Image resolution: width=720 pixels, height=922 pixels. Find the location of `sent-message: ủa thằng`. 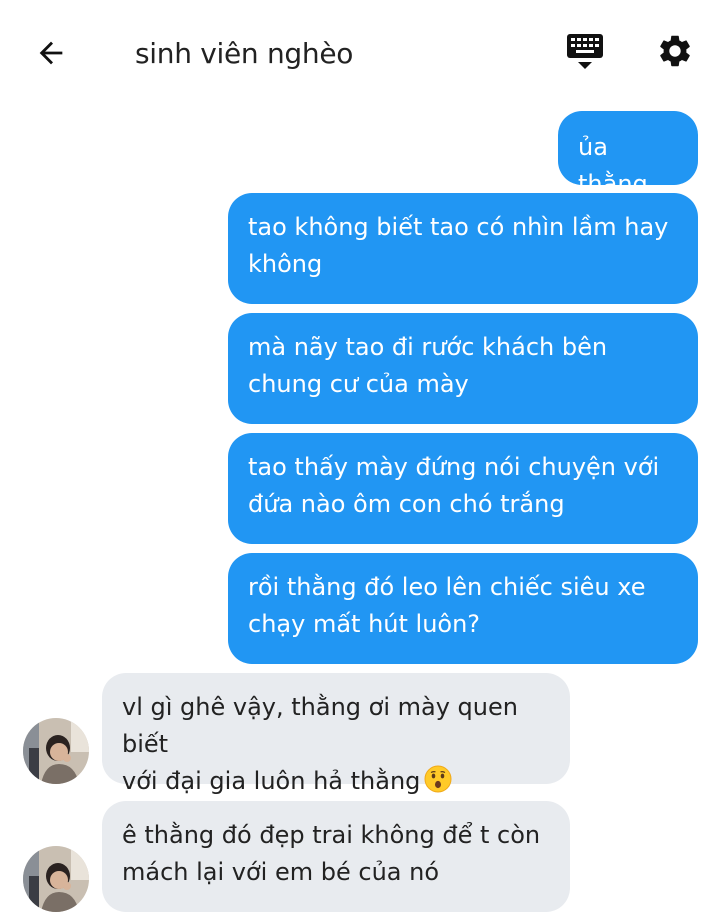

sent-message: ủa thằng is located at coordinates (628, 154).